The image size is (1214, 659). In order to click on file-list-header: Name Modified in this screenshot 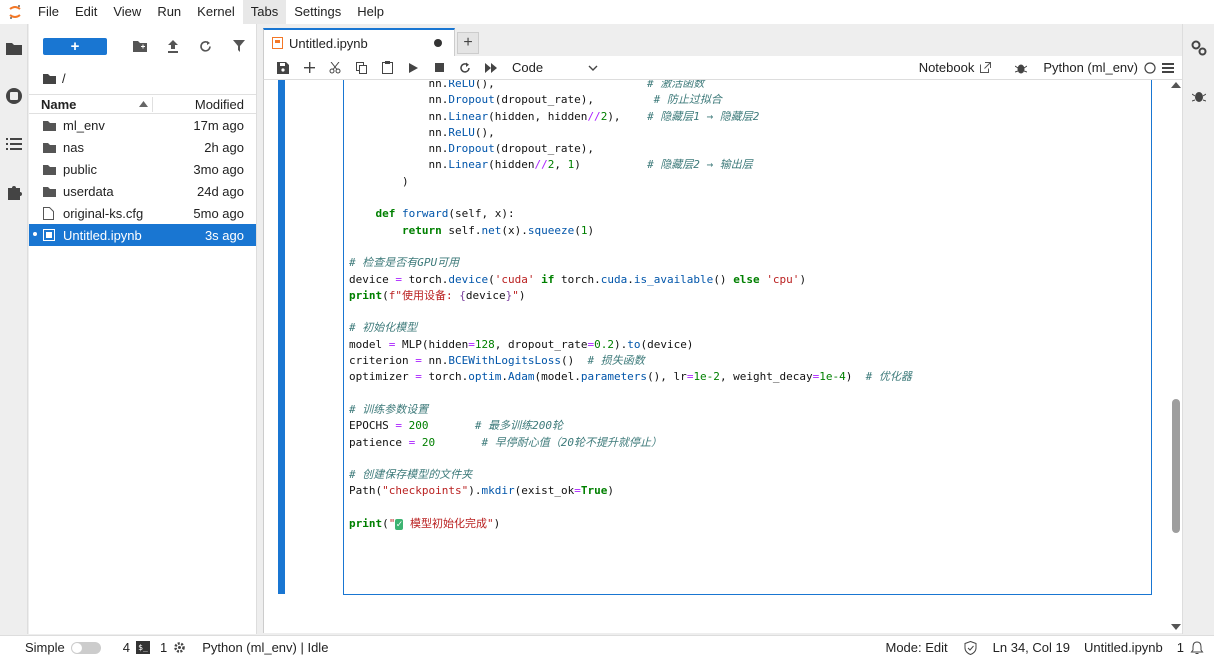, I will do `click(142, 104)`.